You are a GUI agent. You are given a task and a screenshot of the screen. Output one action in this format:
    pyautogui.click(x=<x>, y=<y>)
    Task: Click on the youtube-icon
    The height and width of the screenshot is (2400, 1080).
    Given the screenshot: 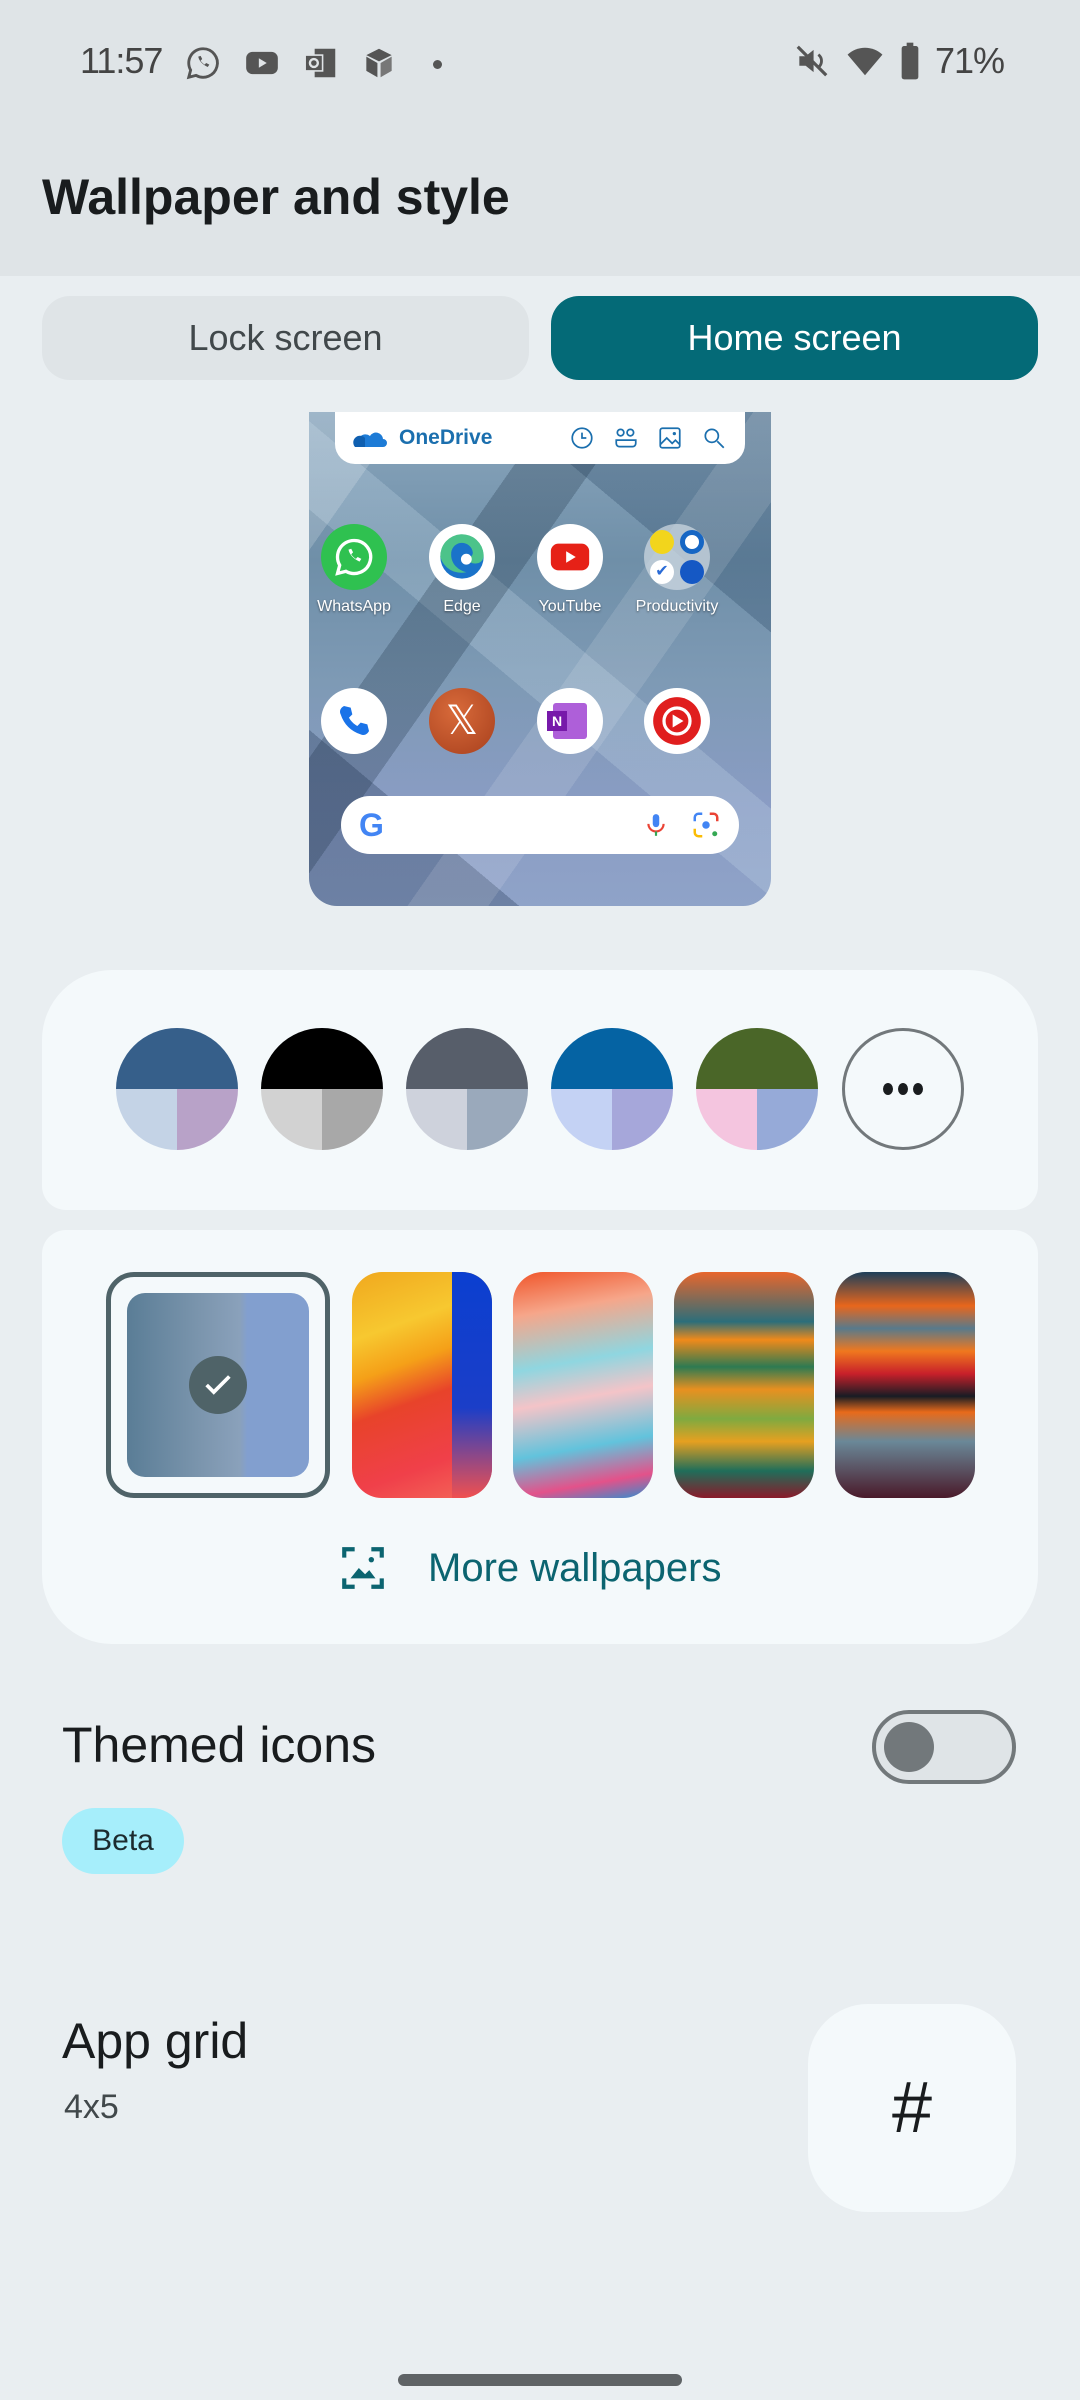 What is the action you would take?
    pyautogui.click(x=262, y=63)
    